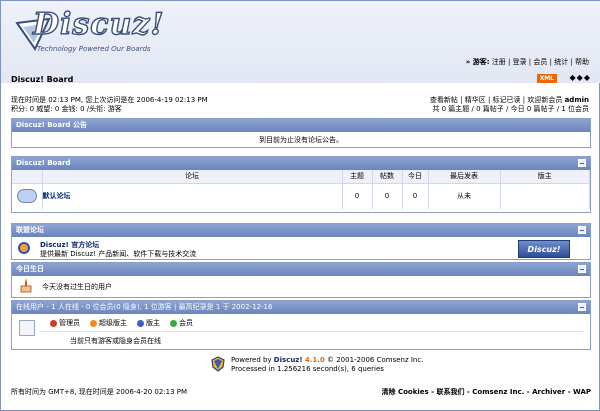  I want to click on legend-label: 超级版主, so click(113, 323).